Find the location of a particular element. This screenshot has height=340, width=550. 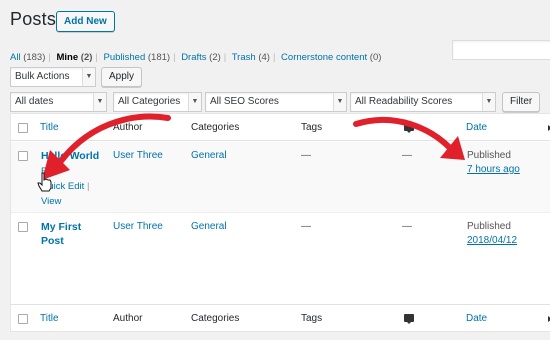

post-title-link: My First Post is located at coordinates (61, 234).